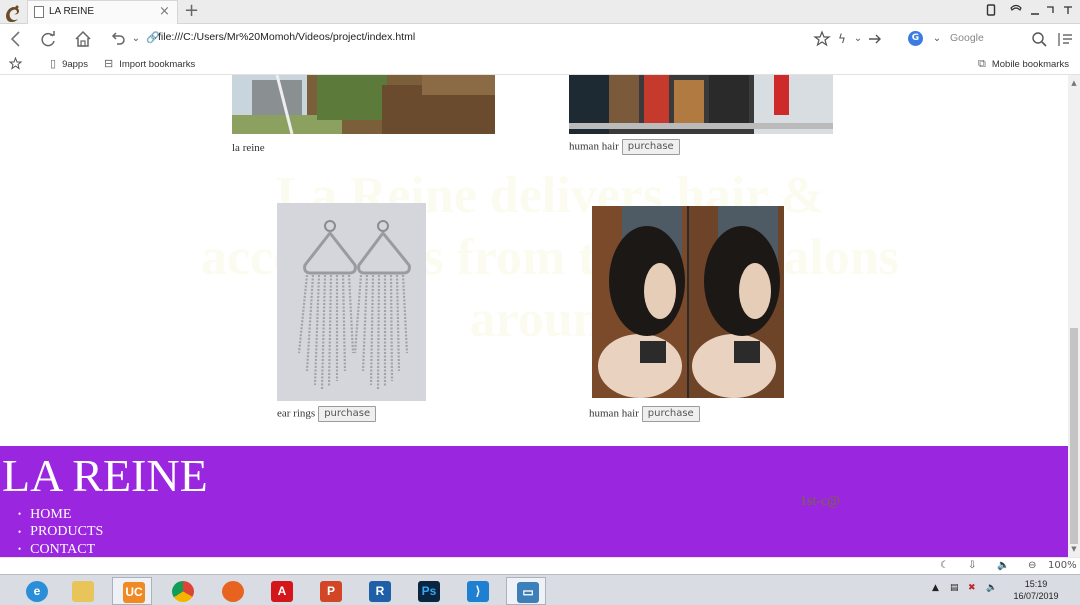 The image size is (1080, 605). I want to click on chrome-icon, so click(183, 591).